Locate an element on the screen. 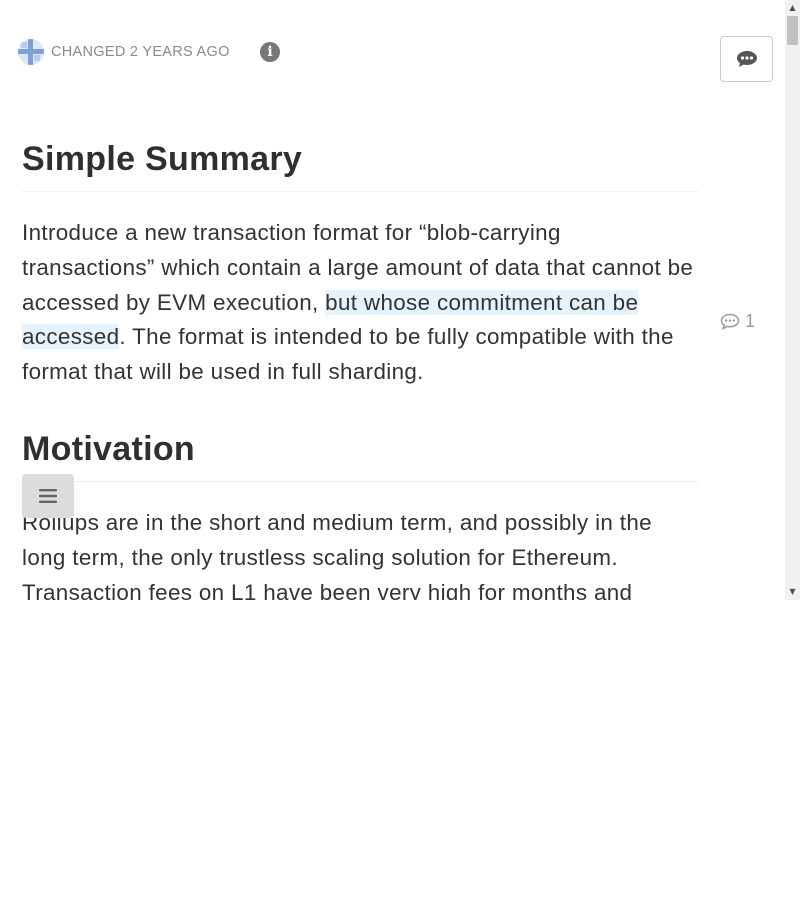  section-heading-simple-summary: Simple Summary is located at coordinates (360, 166).